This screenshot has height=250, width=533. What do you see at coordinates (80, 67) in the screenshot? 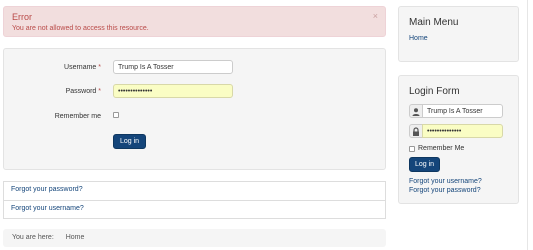
I see `username-label-text: Username` at bounding box center [80, 67].